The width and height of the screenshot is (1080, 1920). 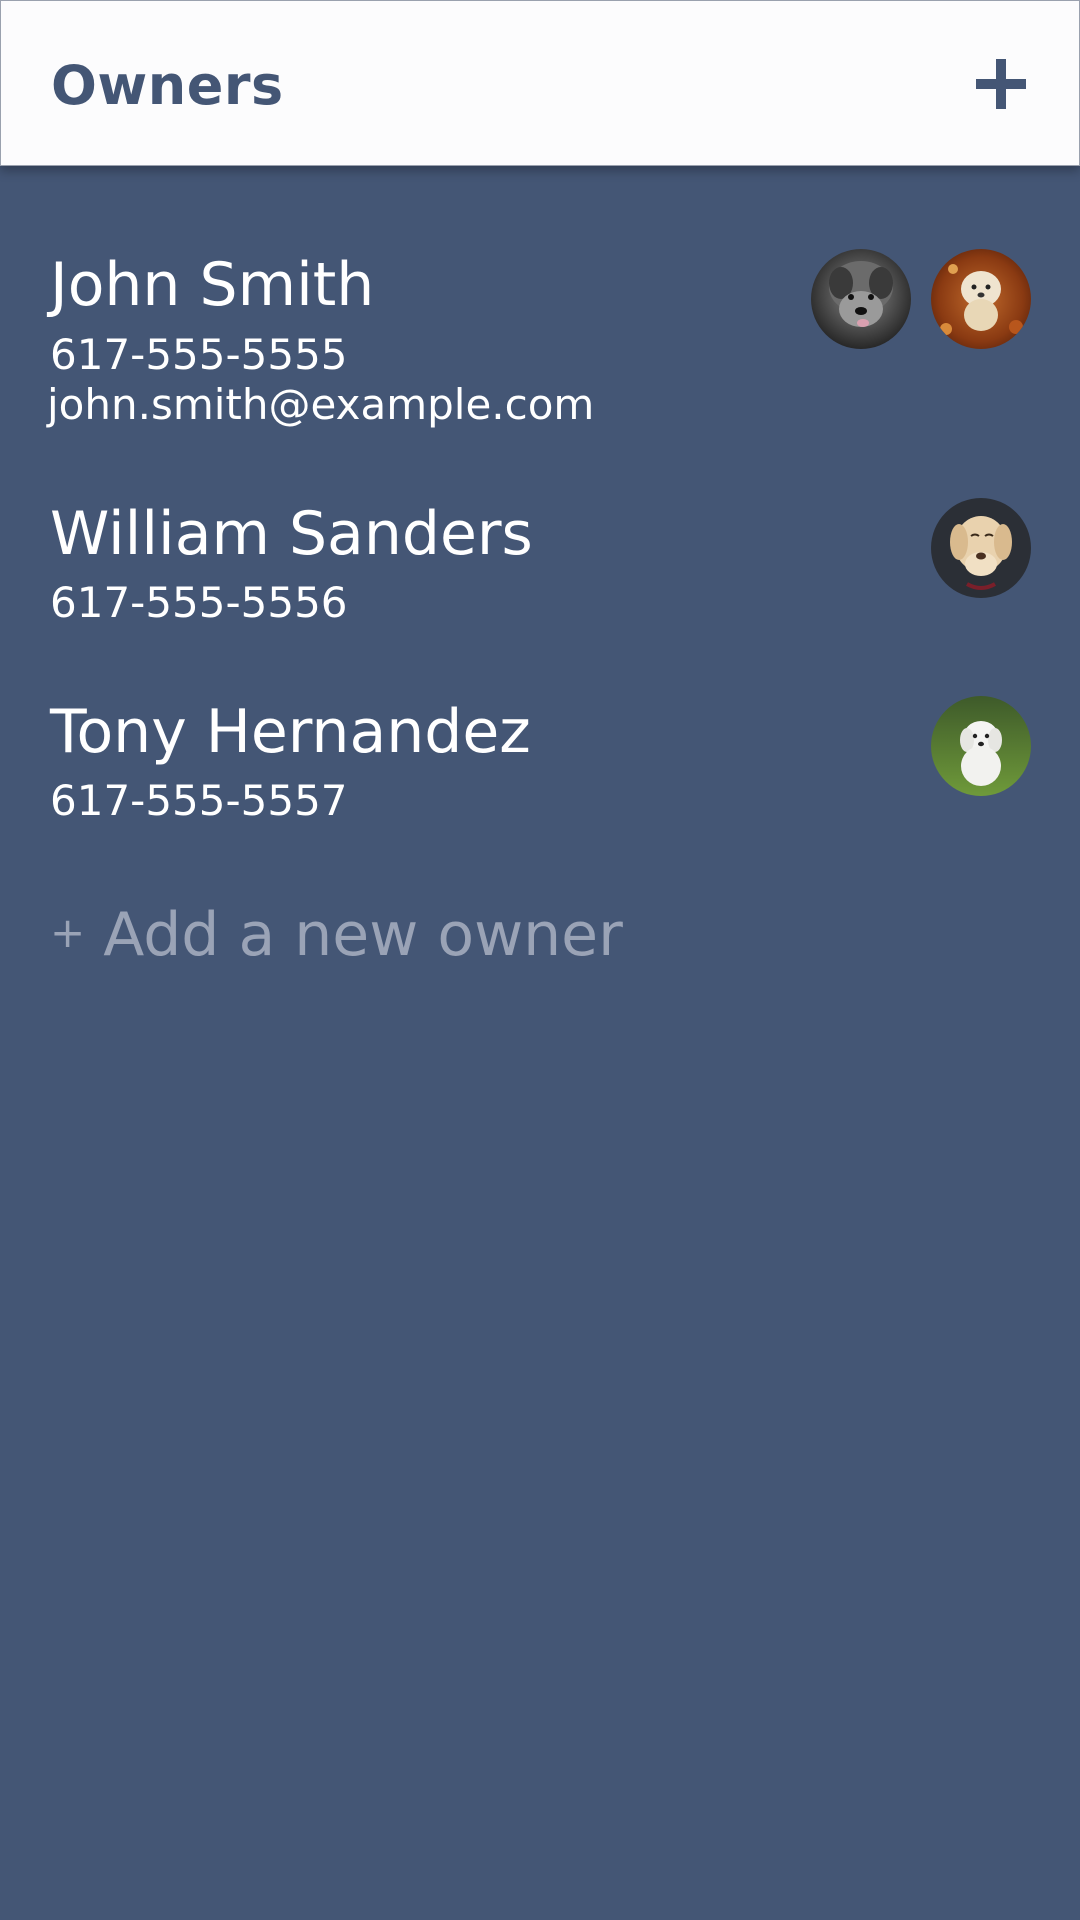 I want to click on fluffy-dog-in-leaves-photo, so click(x=981, y=299).